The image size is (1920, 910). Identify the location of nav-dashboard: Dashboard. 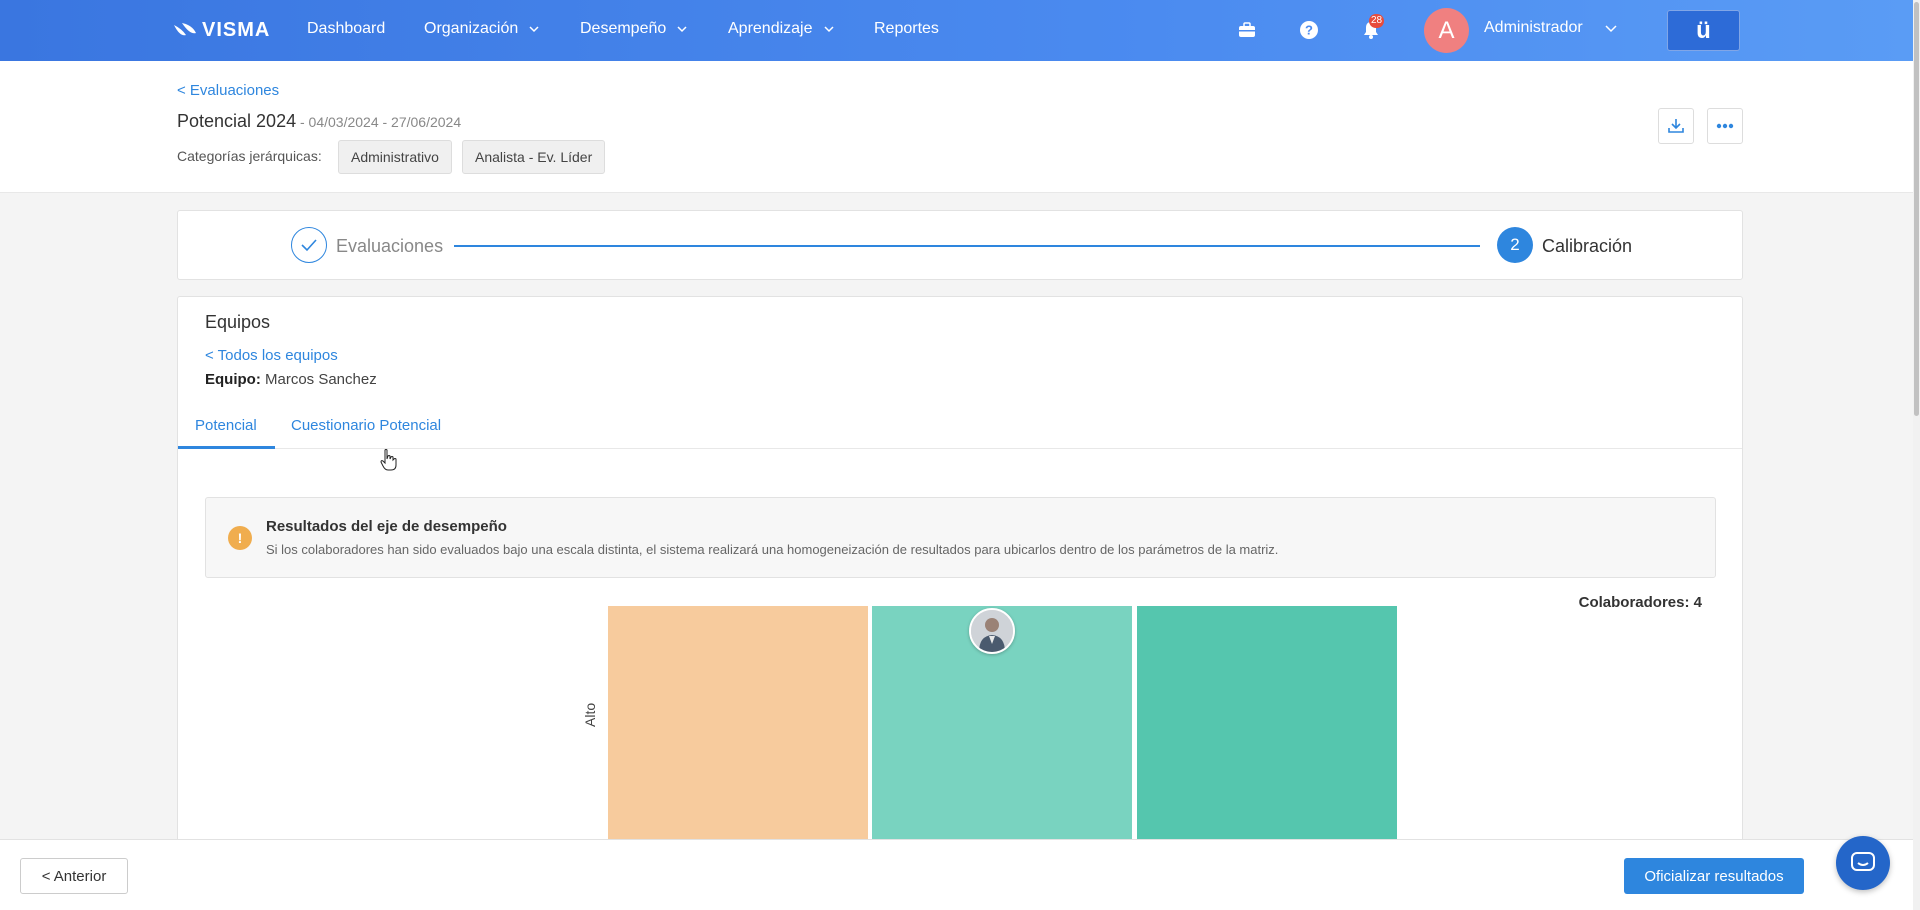
(346, 29).